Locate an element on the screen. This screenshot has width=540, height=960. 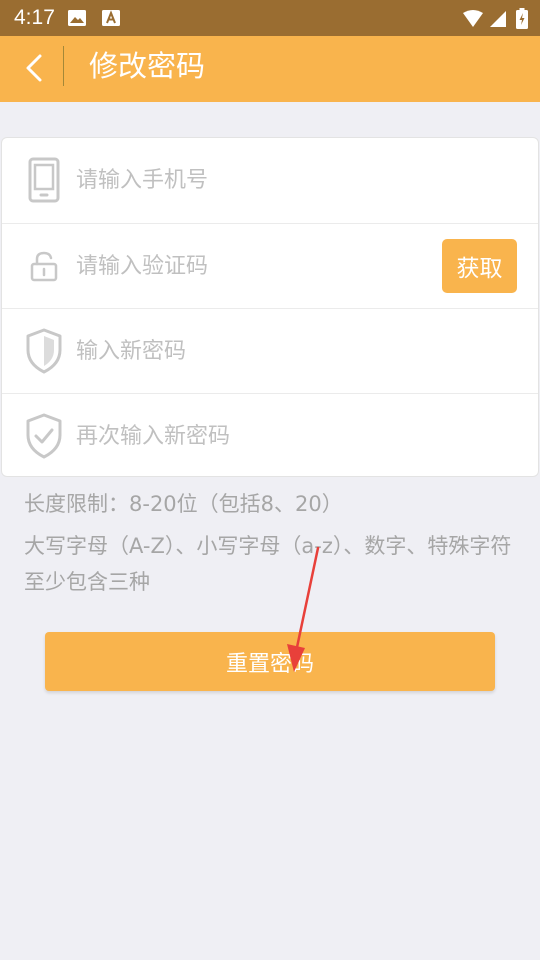
status-bar: 4:17 is located at coordinates (270, 18).